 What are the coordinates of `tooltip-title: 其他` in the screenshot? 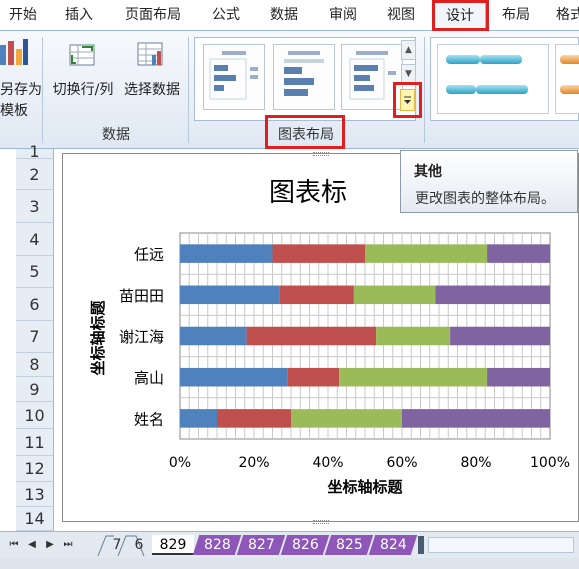 It's located at (428, 172).